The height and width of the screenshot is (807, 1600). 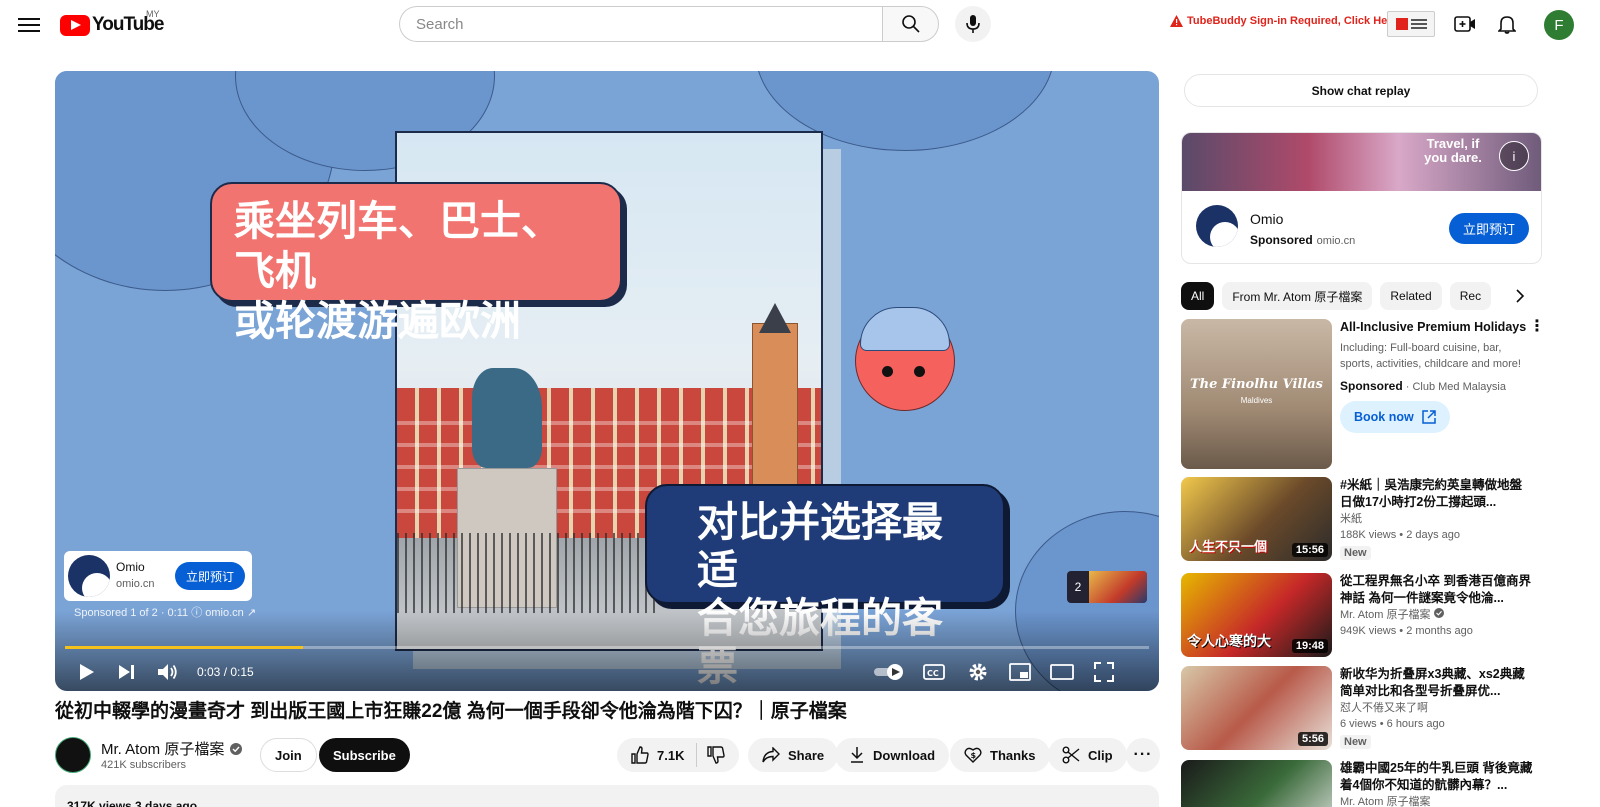 I want to click on search-input, so click(x=640, y=24).